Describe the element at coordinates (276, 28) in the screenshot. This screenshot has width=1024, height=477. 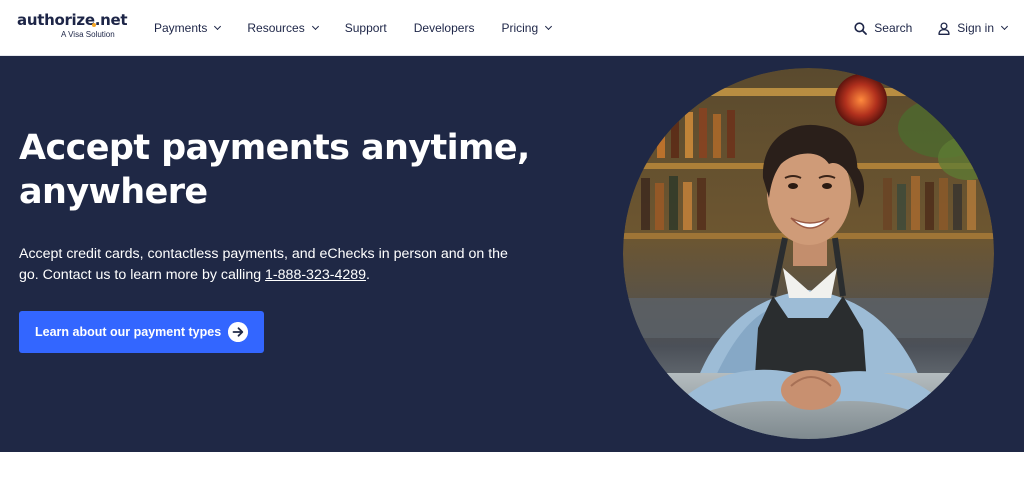
I see `nav-item-label: Resources` at that location.